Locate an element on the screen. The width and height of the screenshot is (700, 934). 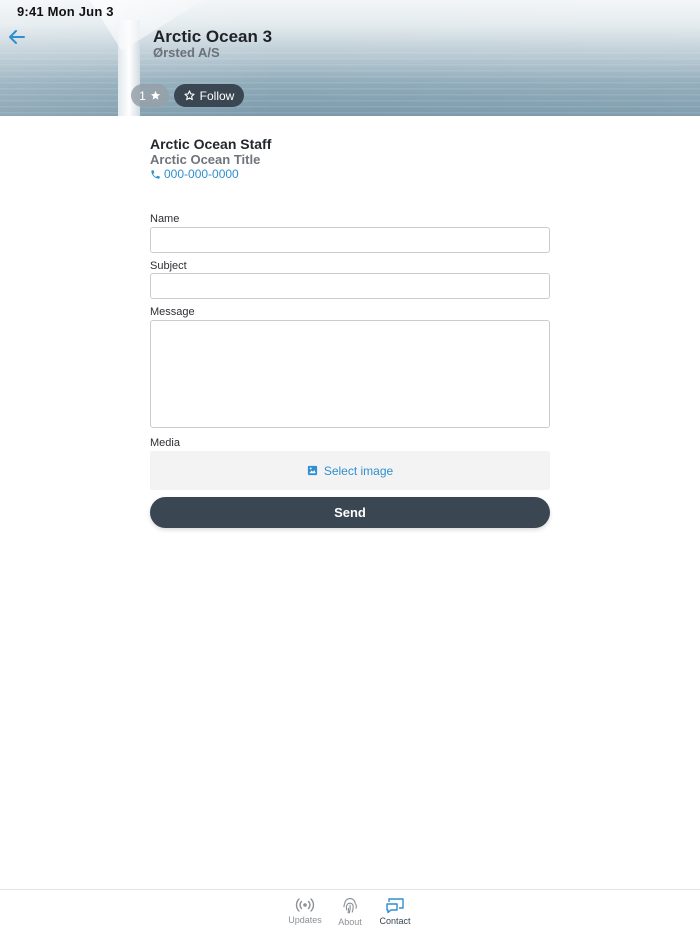
bottom-tab-bar: Updates About Contact is located at coordinates (350, 911).